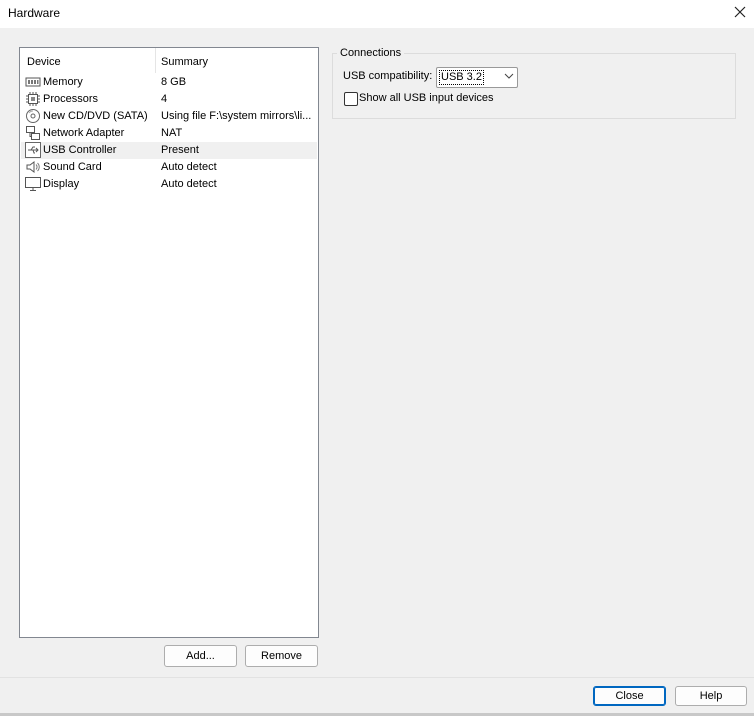 The height and width of the screenshot is (716, 754). What do you see at coordinates (534, 86) in the screenshot?
I see `connections-group` at bounding box center [534, 86].